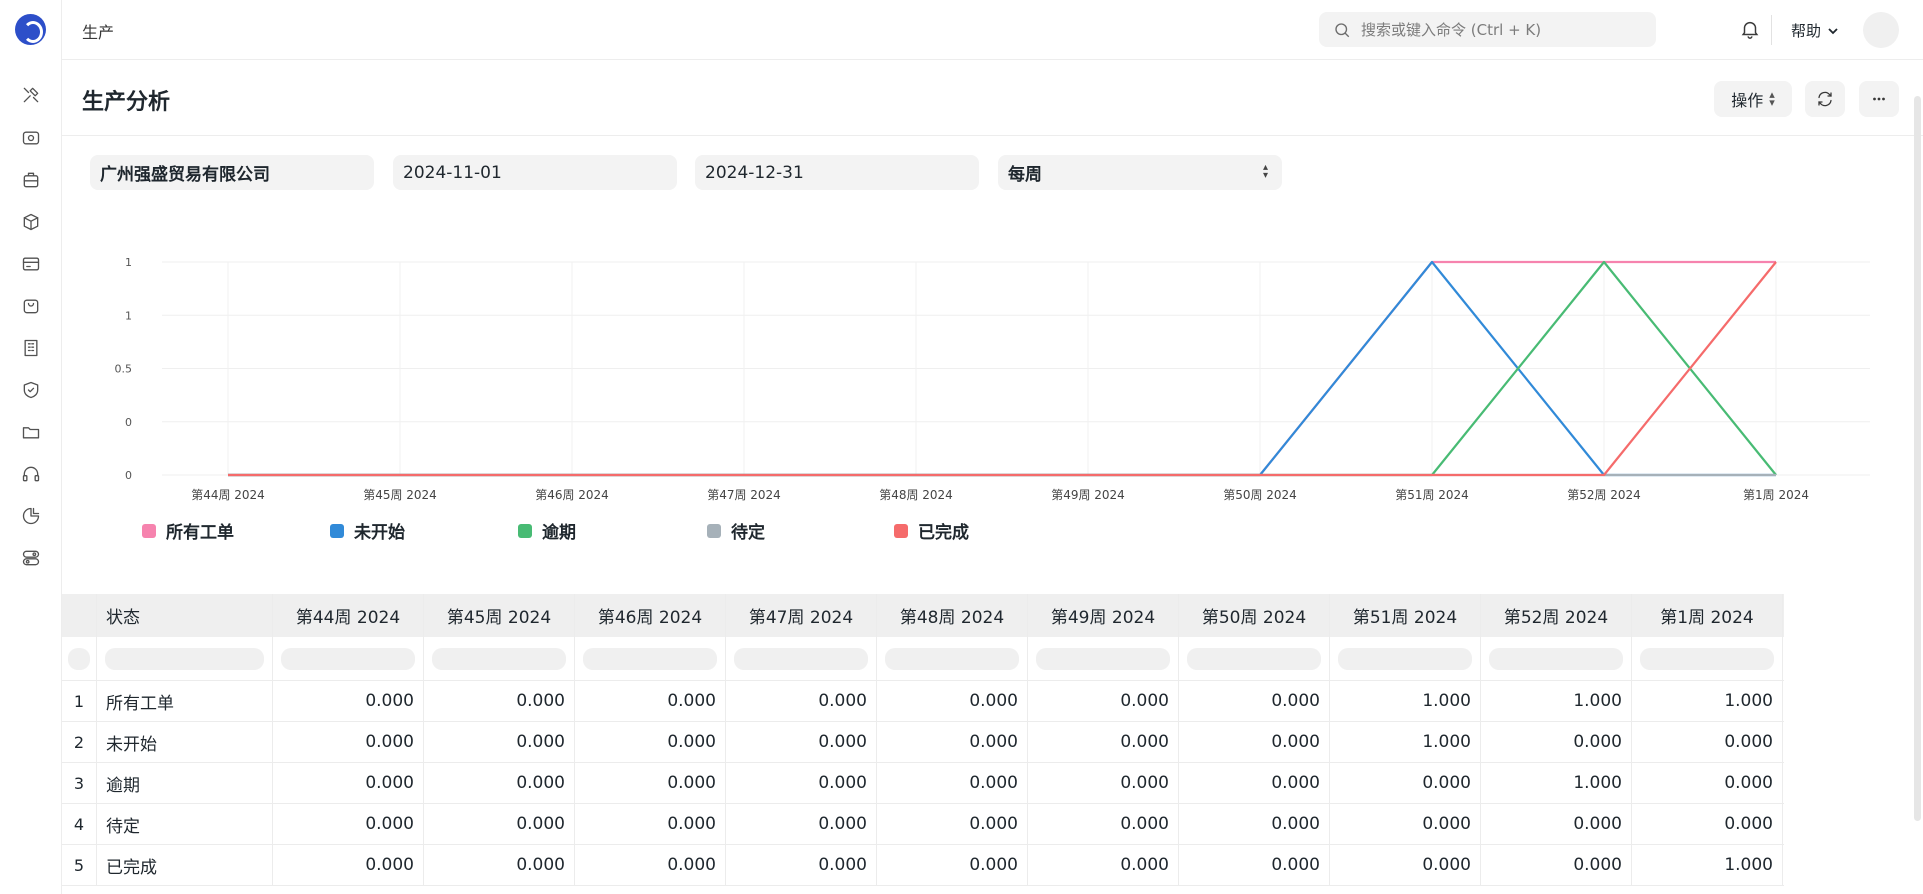 This screenshot has height=894, width=1923. I want to click on to-date-filter: 2024-12-31, so click(837, 172).